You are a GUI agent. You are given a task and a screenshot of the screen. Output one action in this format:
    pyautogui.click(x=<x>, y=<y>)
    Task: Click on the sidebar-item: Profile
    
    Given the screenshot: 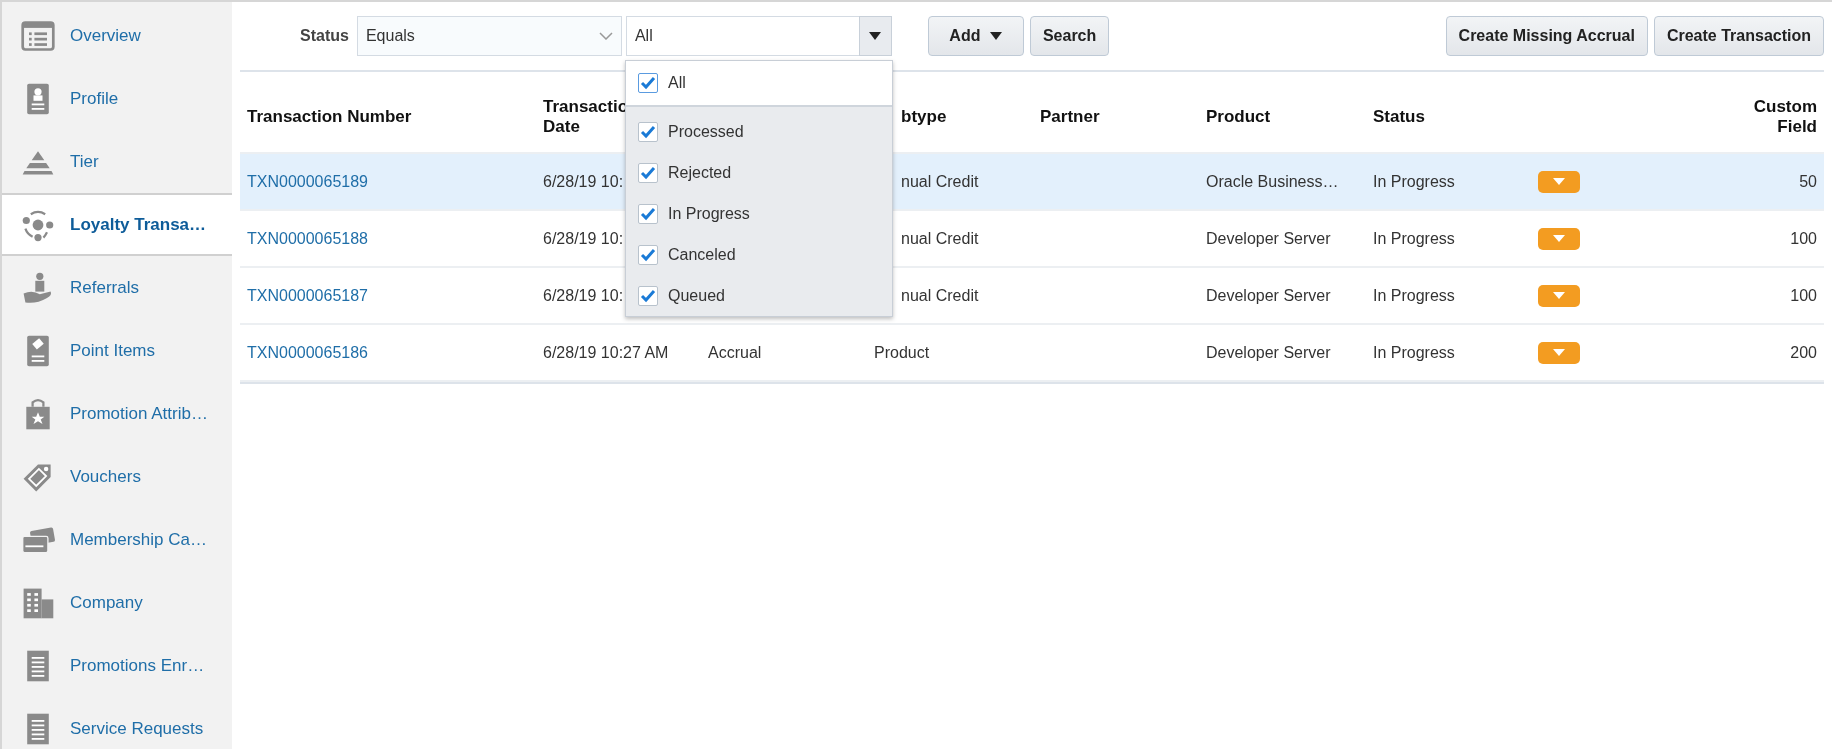 What is the action you would take?
    pyautogui.click(x=117, y=98)
    